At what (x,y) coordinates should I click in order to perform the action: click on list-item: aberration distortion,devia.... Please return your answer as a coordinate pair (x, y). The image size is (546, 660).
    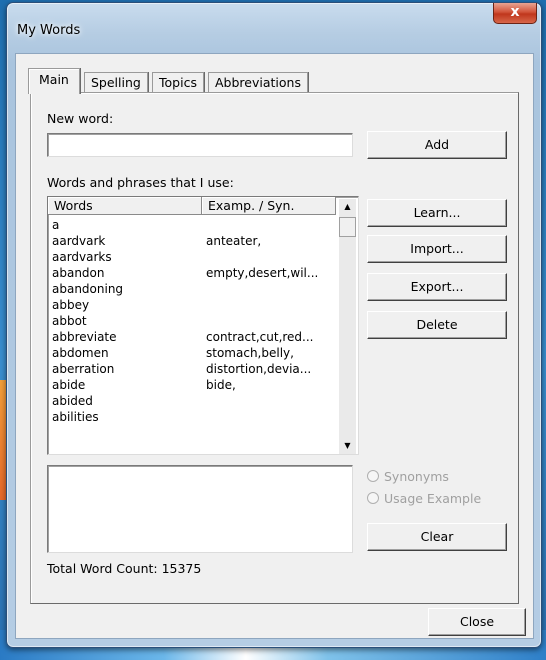
    Looking at the image, I should click on (195, 369).